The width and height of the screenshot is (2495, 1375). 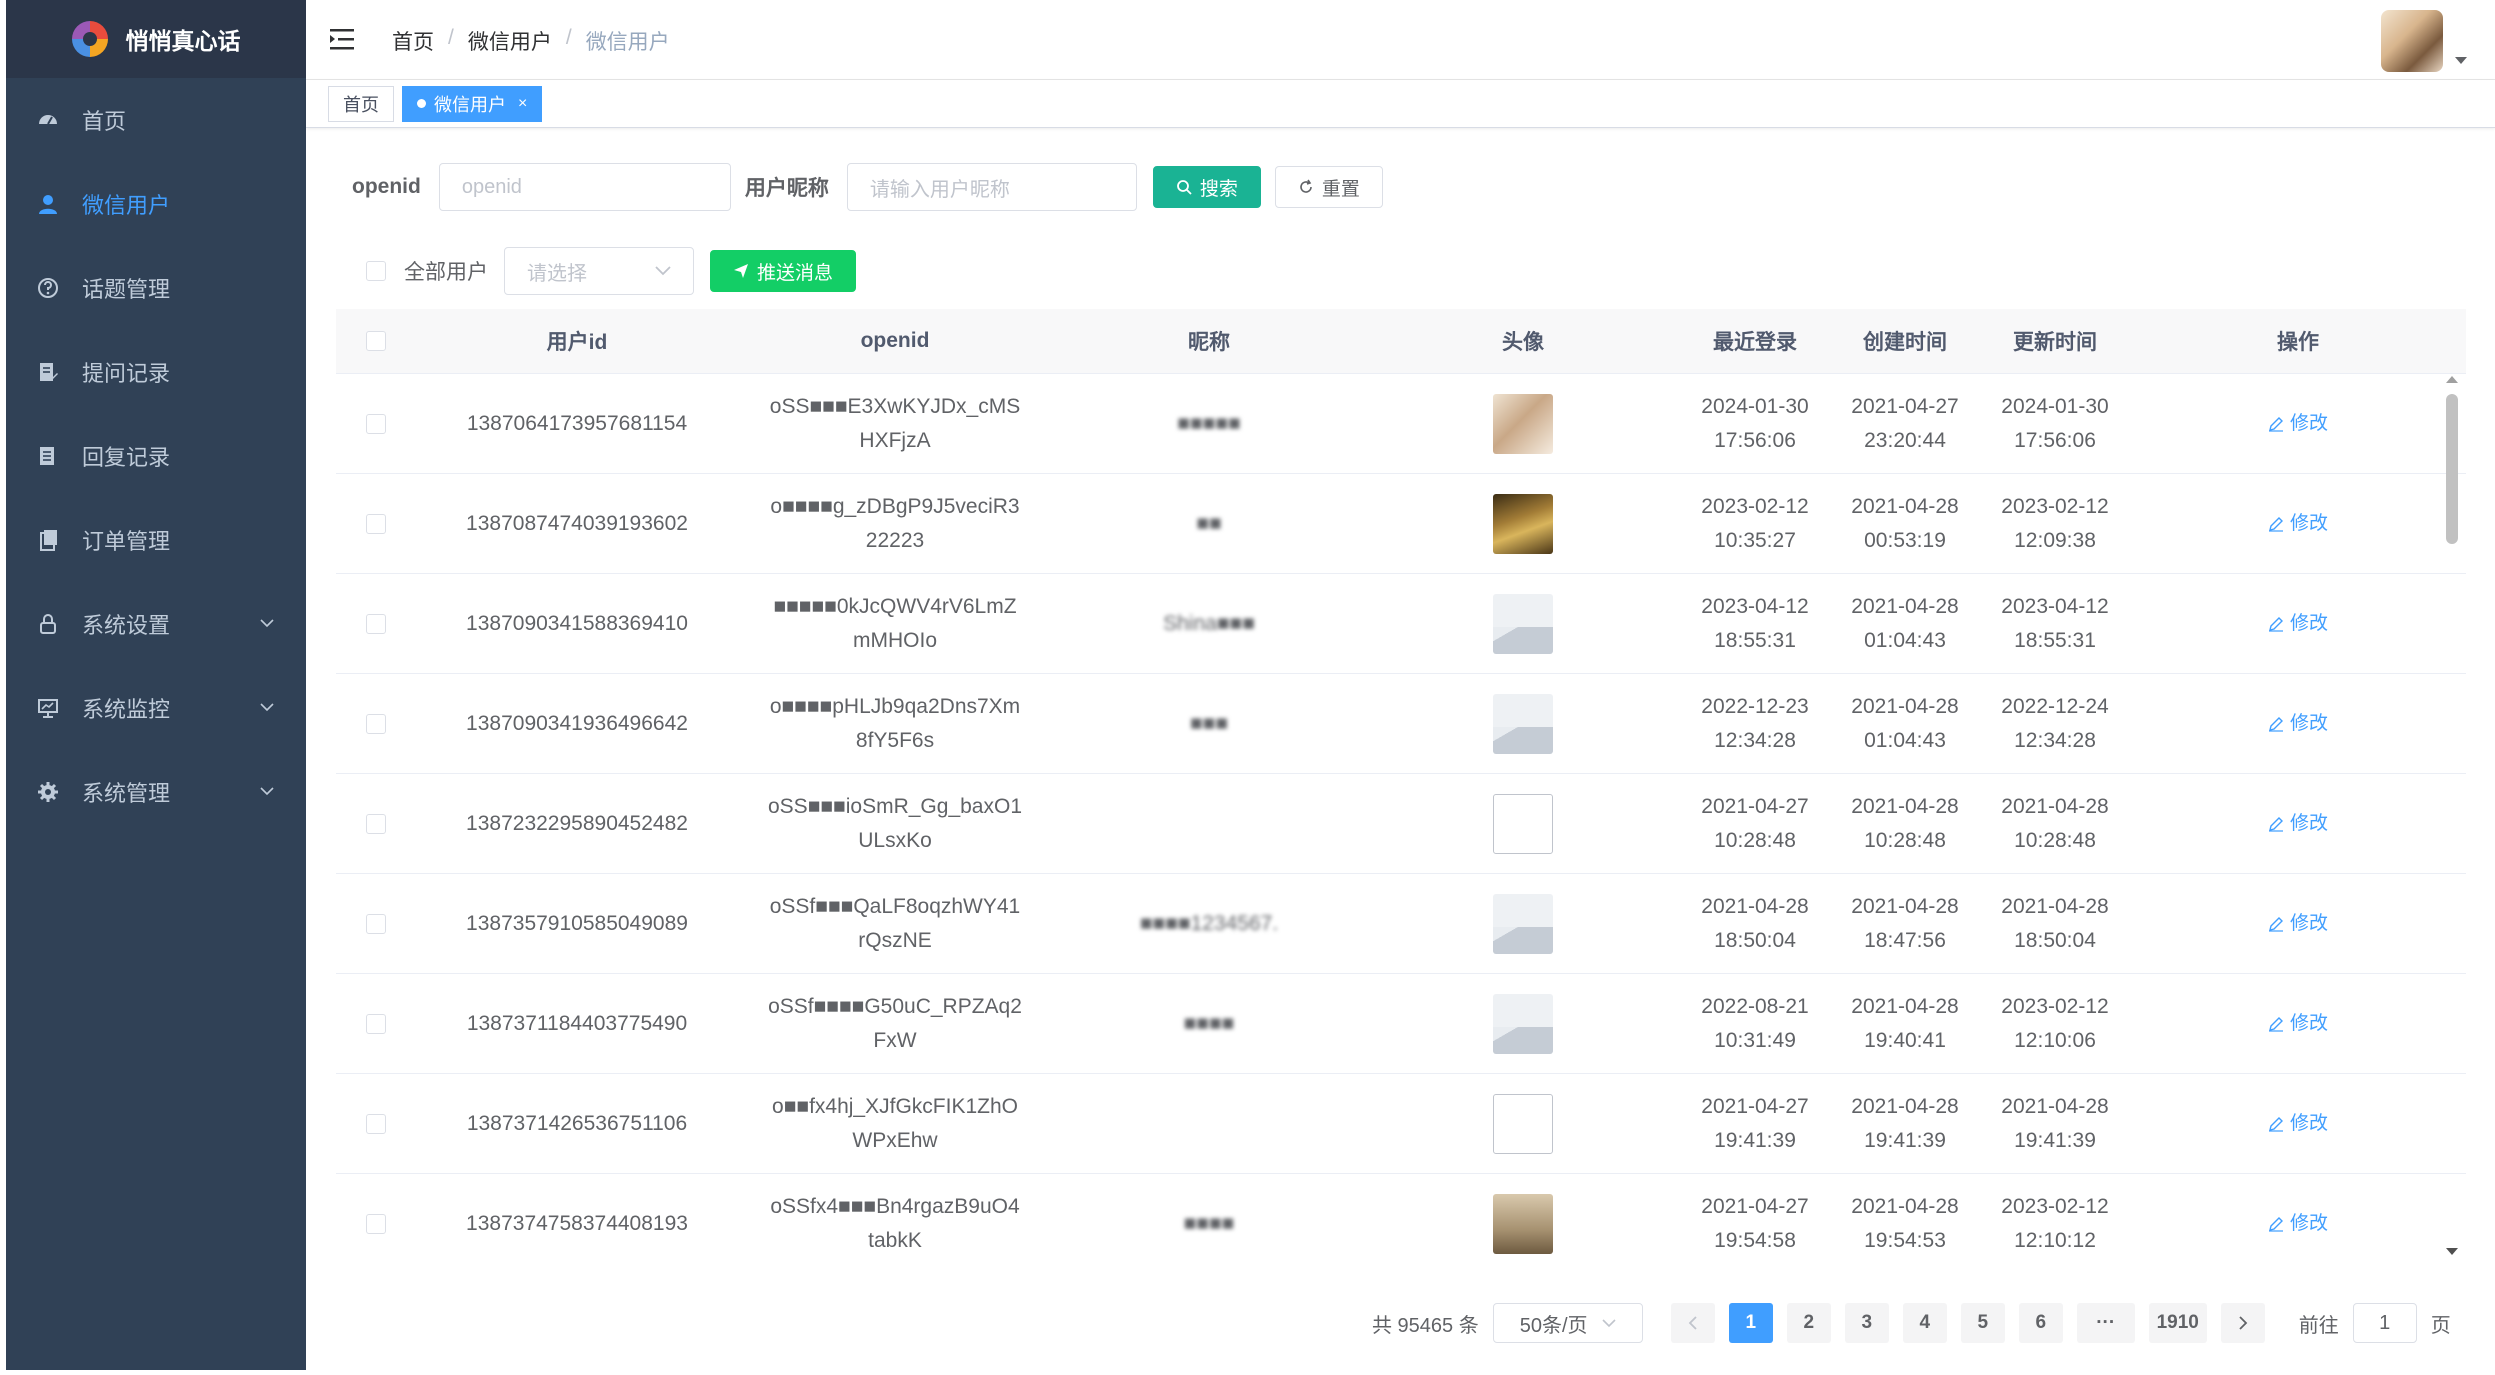 I want to click on tag-home: 首页, so click(x=361, y=103).